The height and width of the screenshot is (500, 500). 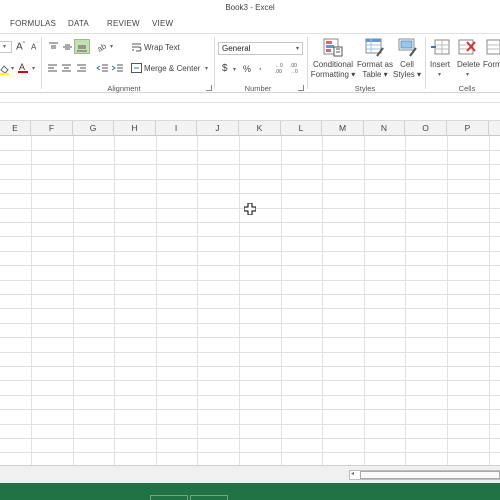 What do you see at coordinates (93, 128) in the screenshot?
I see `column-header: G` at bounding box center [93, 128].